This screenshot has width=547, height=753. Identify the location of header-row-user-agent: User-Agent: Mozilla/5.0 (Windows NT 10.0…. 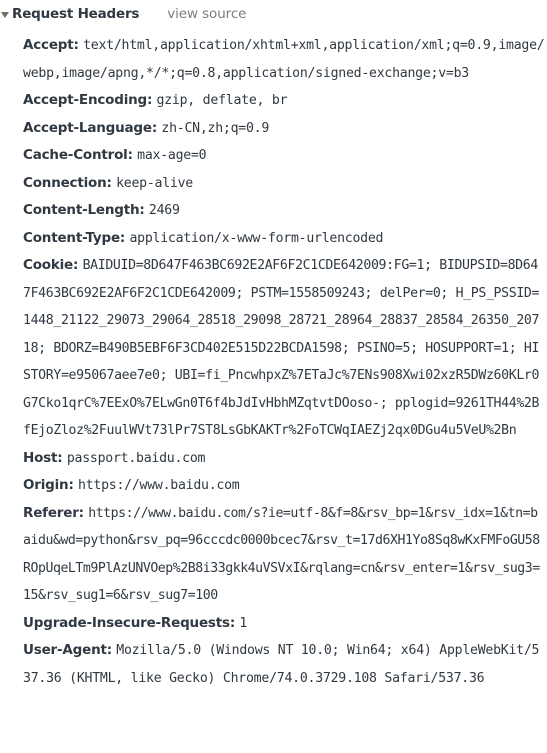
(284, 664).